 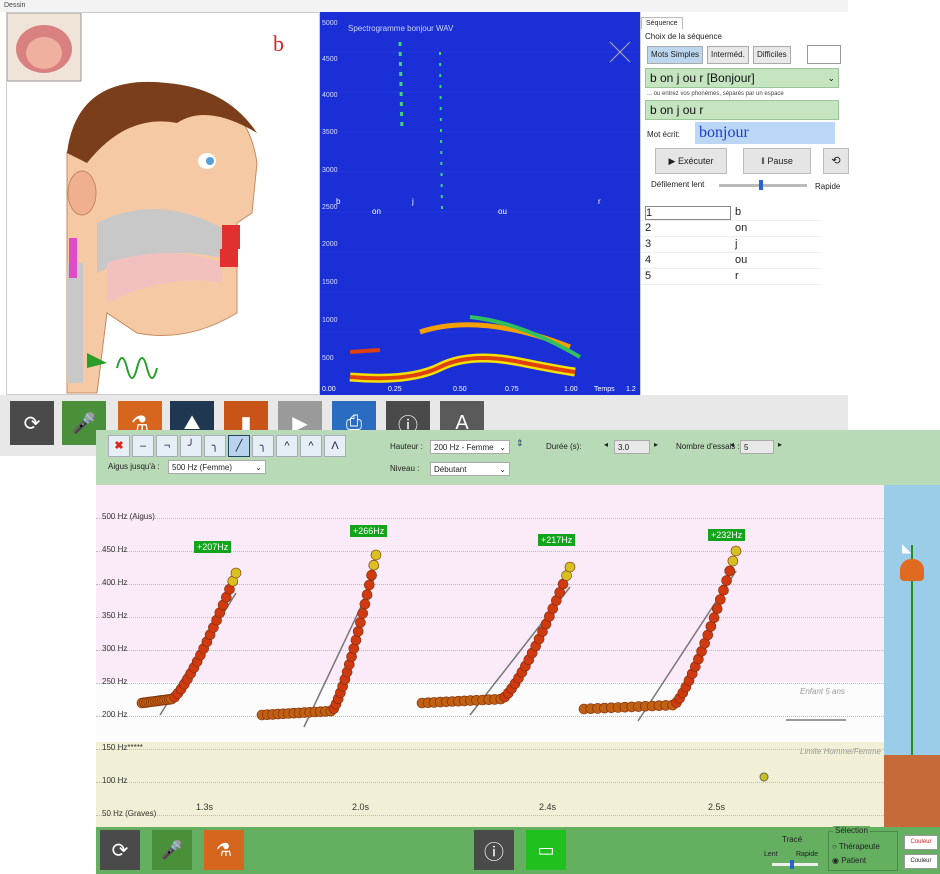 I want to click on scroll-speed-slider, so click(x=763, y=185).